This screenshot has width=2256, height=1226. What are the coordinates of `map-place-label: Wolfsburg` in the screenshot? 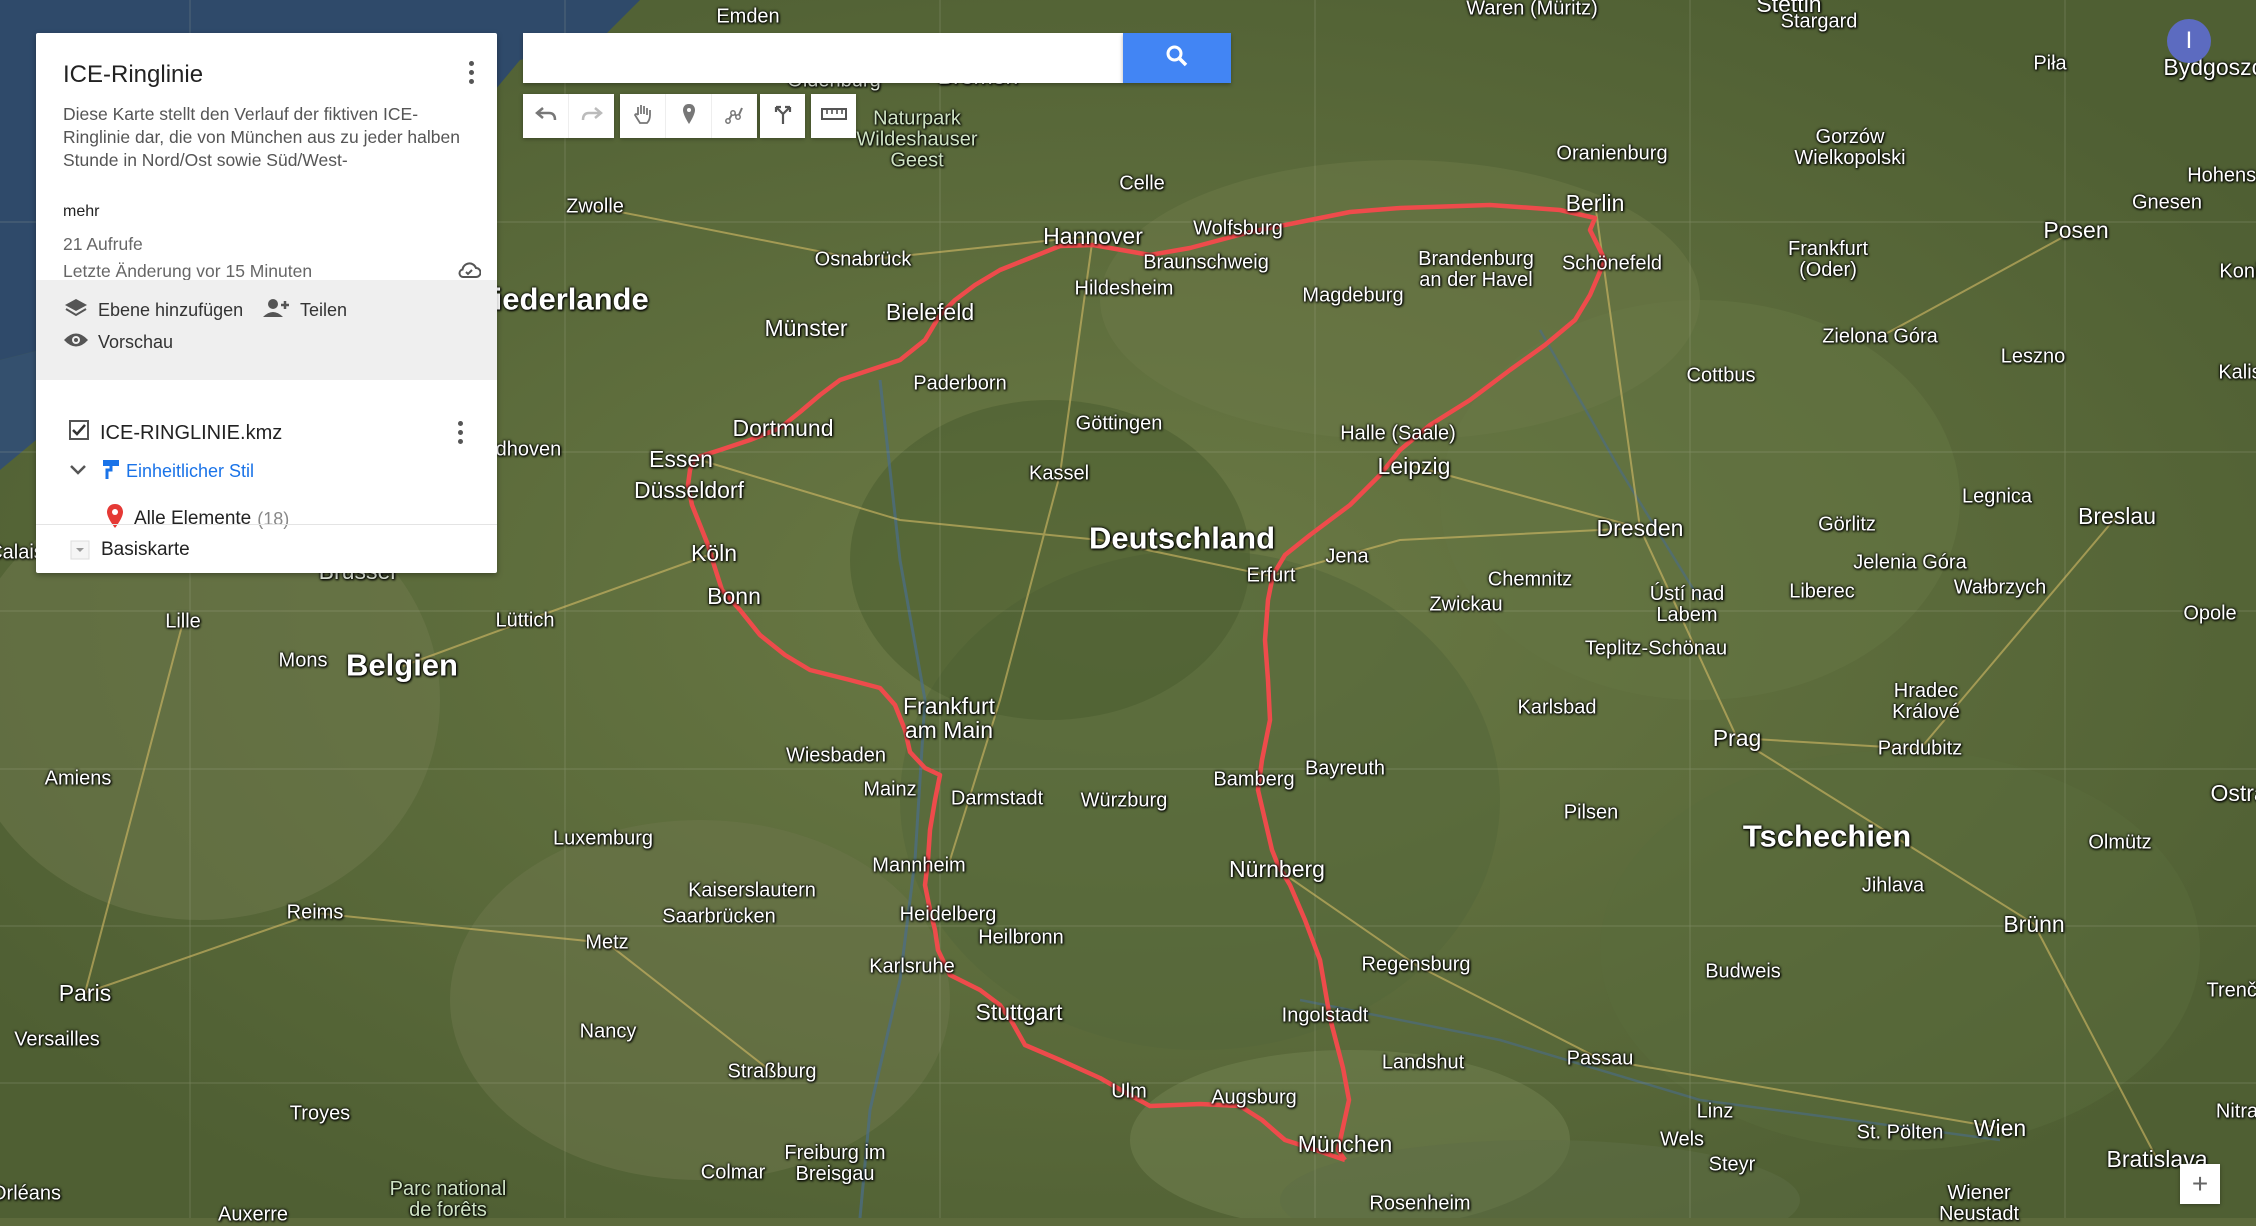 It's located at (1238, 229).